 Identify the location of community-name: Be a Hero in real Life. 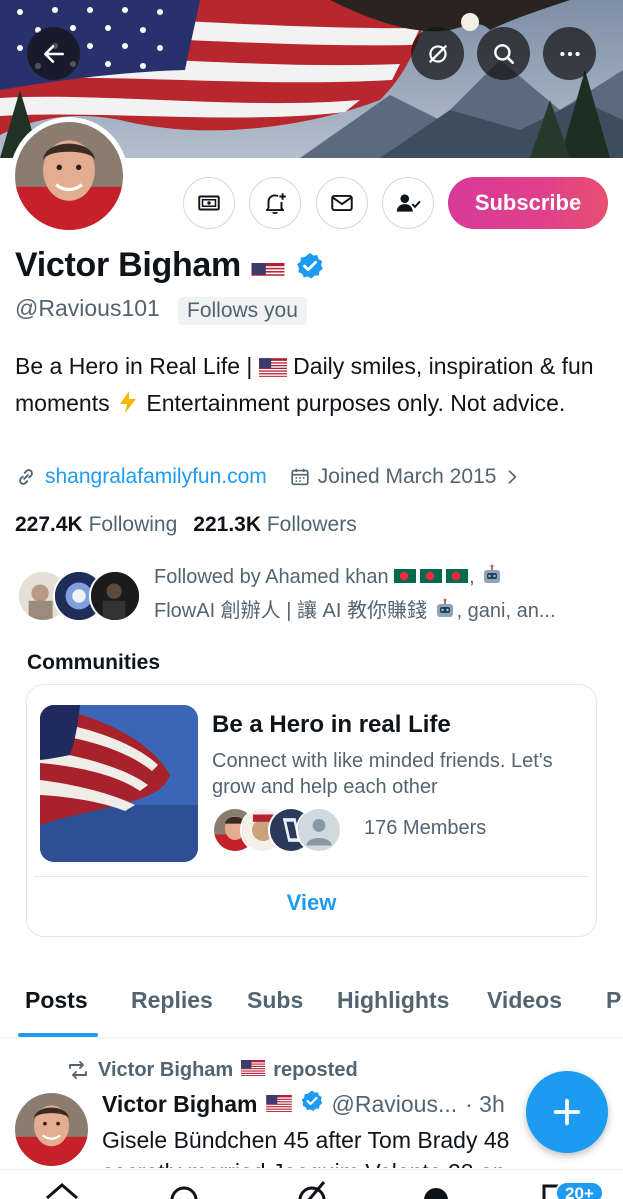
(331, 725).